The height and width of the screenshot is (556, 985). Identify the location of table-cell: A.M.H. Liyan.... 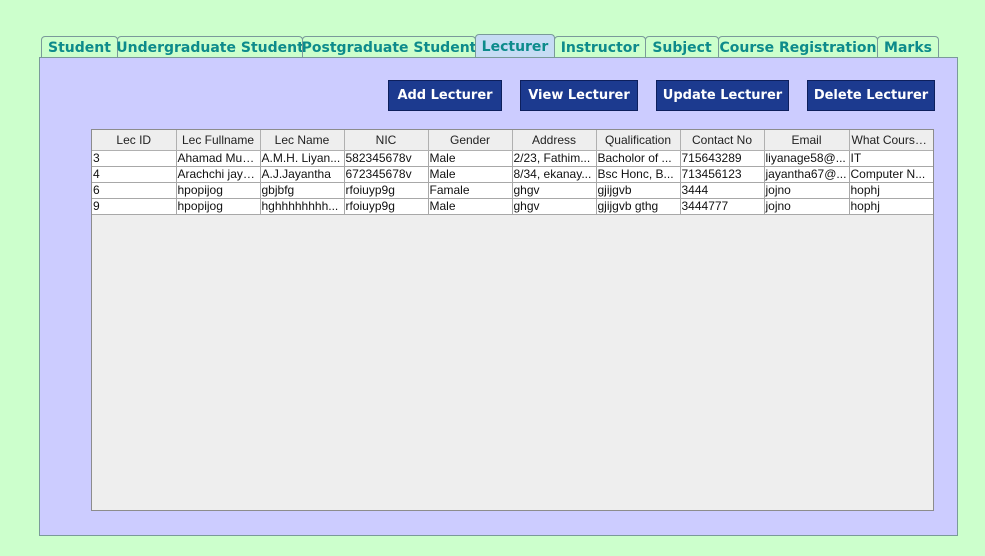
(302, 158).